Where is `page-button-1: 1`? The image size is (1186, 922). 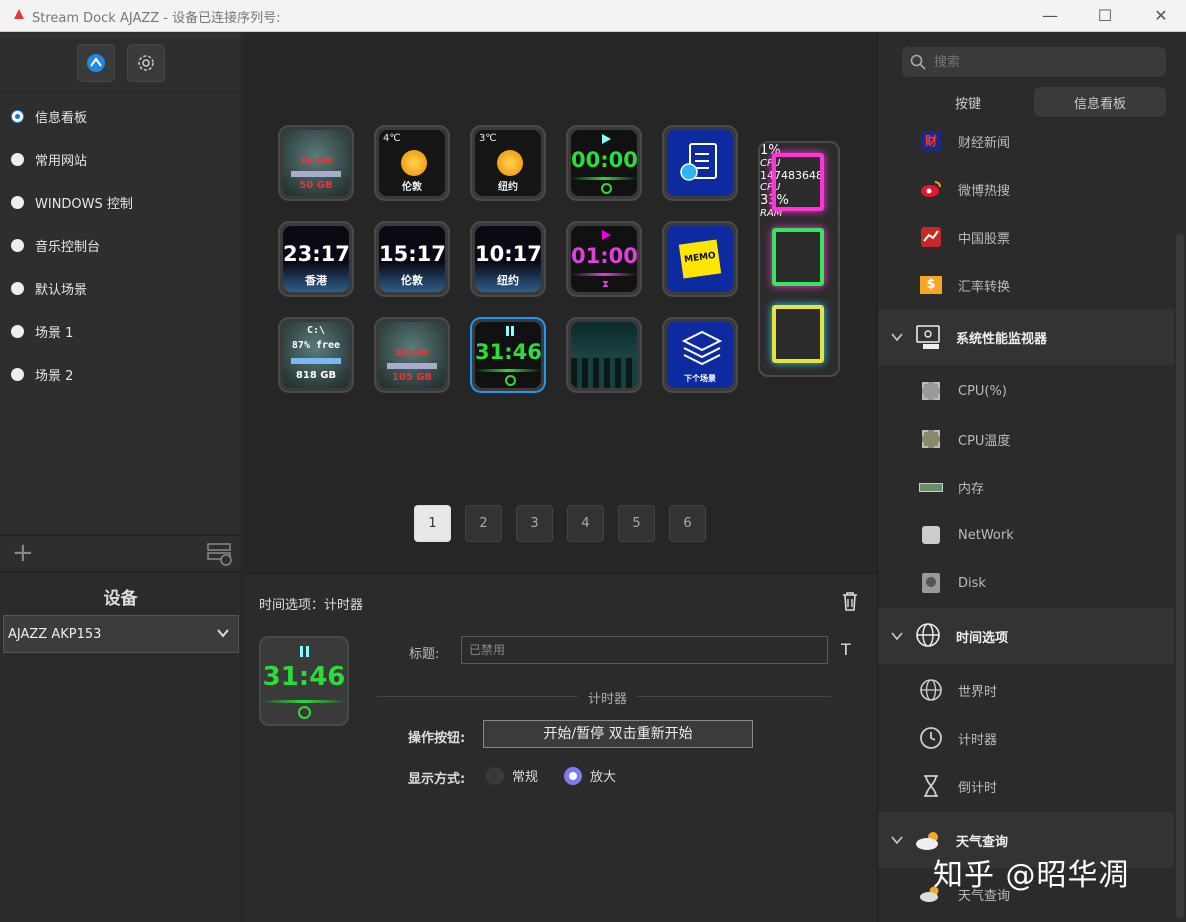 page-button-1: 1 is located at coordinates (432, 523).